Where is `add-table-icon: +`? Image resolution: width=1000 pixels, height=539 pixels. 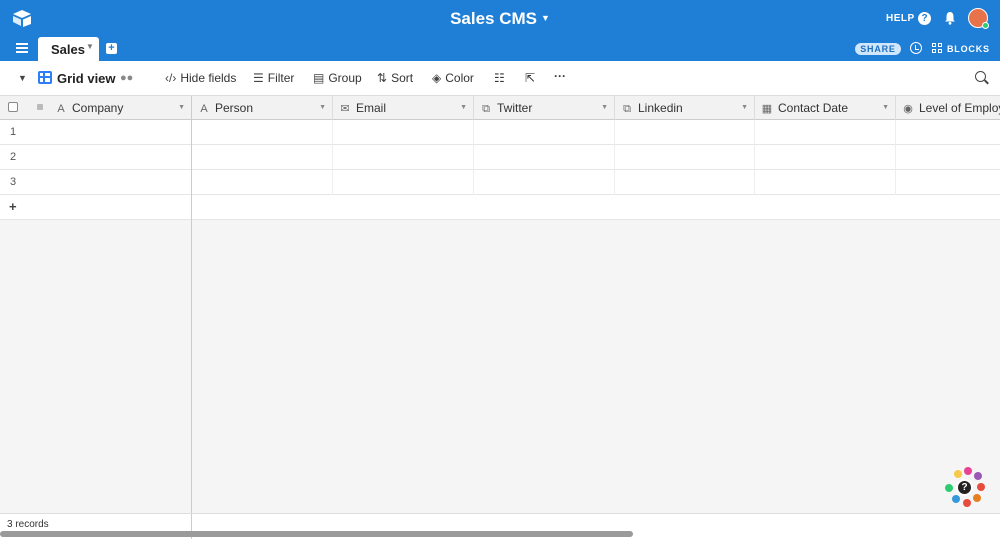
add-table-icon: + is located at coordinates (111, 48).